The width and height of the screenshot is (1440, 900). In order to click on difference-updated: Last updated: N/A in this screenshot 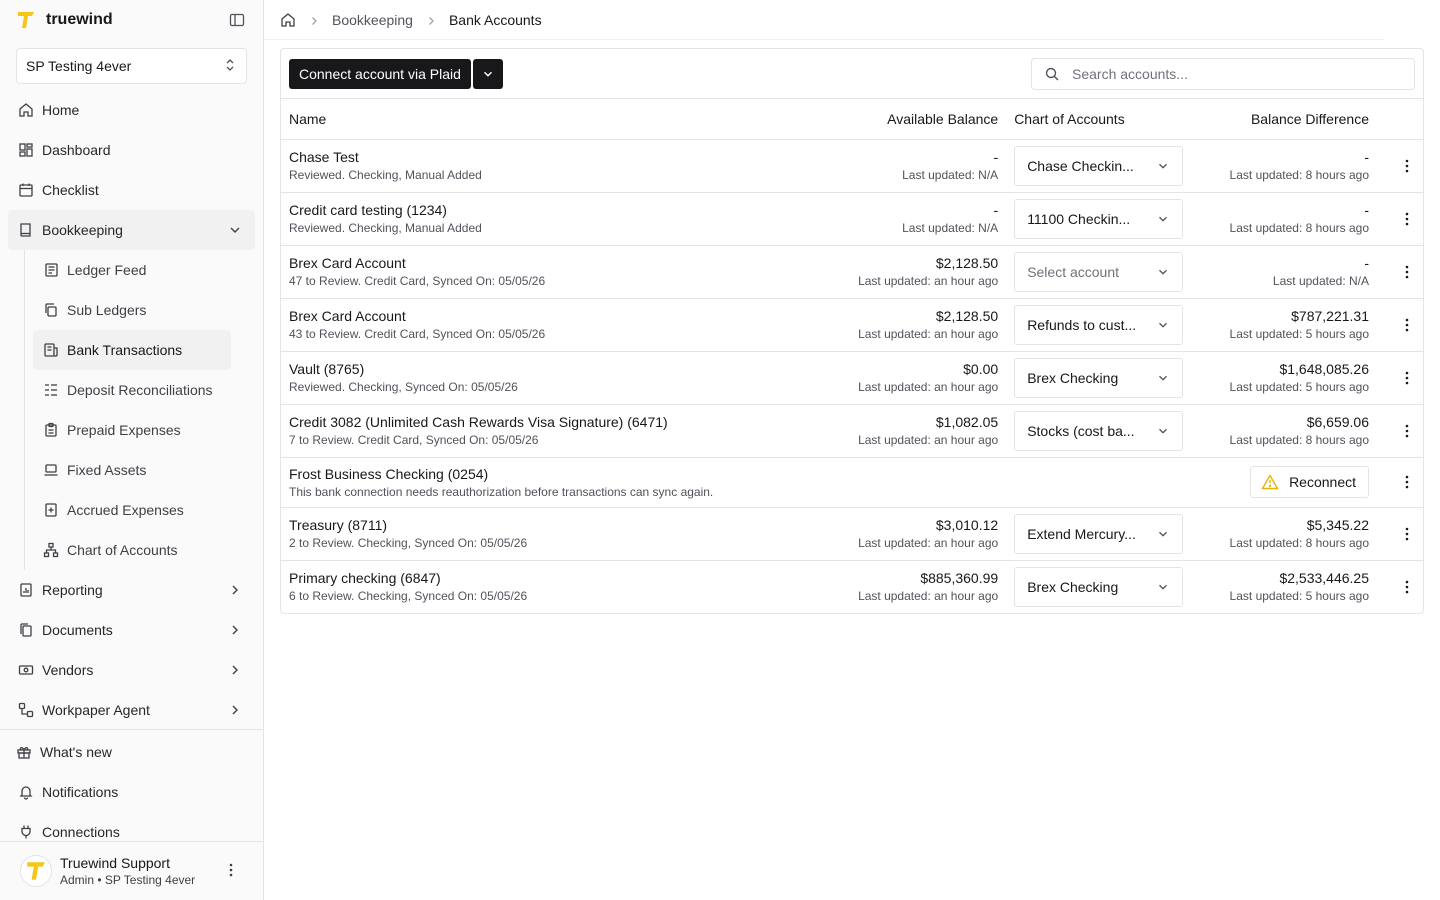, I will do `click(1320, 281)`.